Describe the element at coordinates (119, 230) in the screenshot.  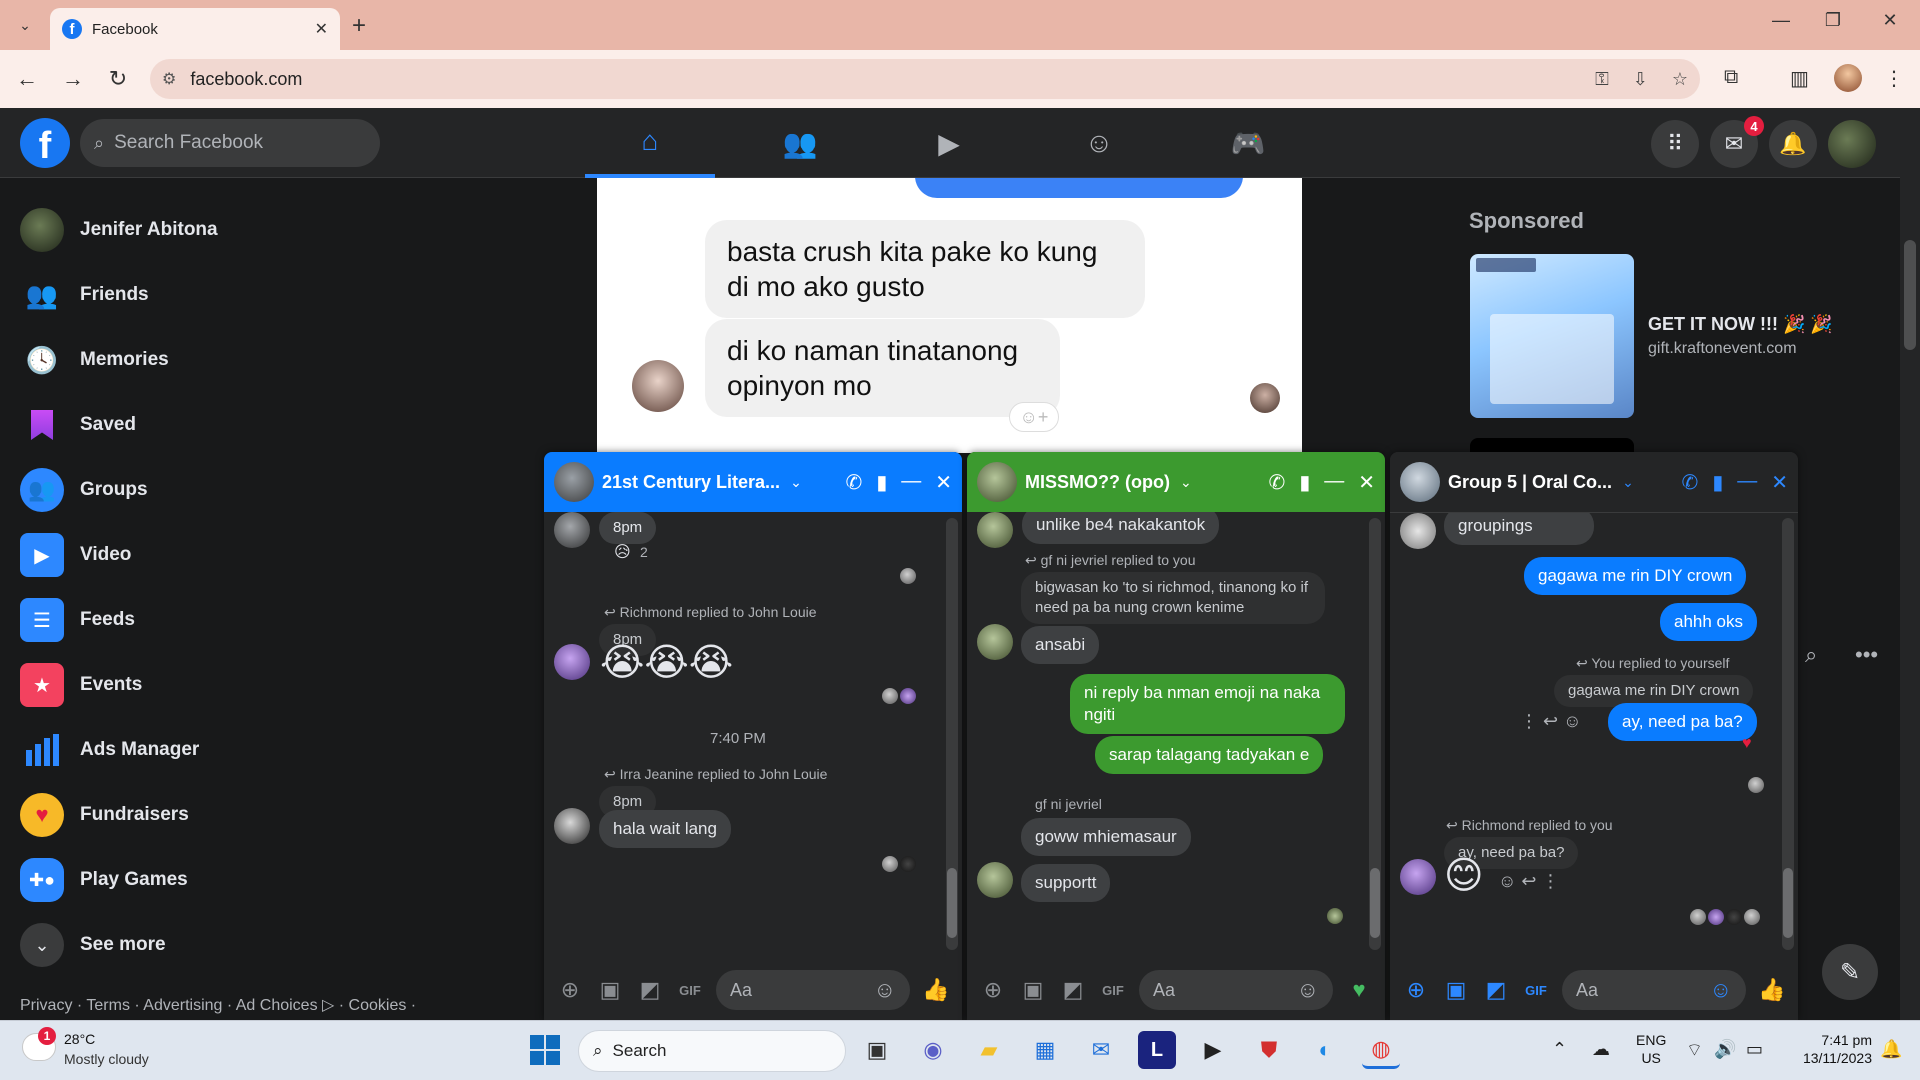
I see `sidebar-item-profile: Jenifer Abitona` at that location.